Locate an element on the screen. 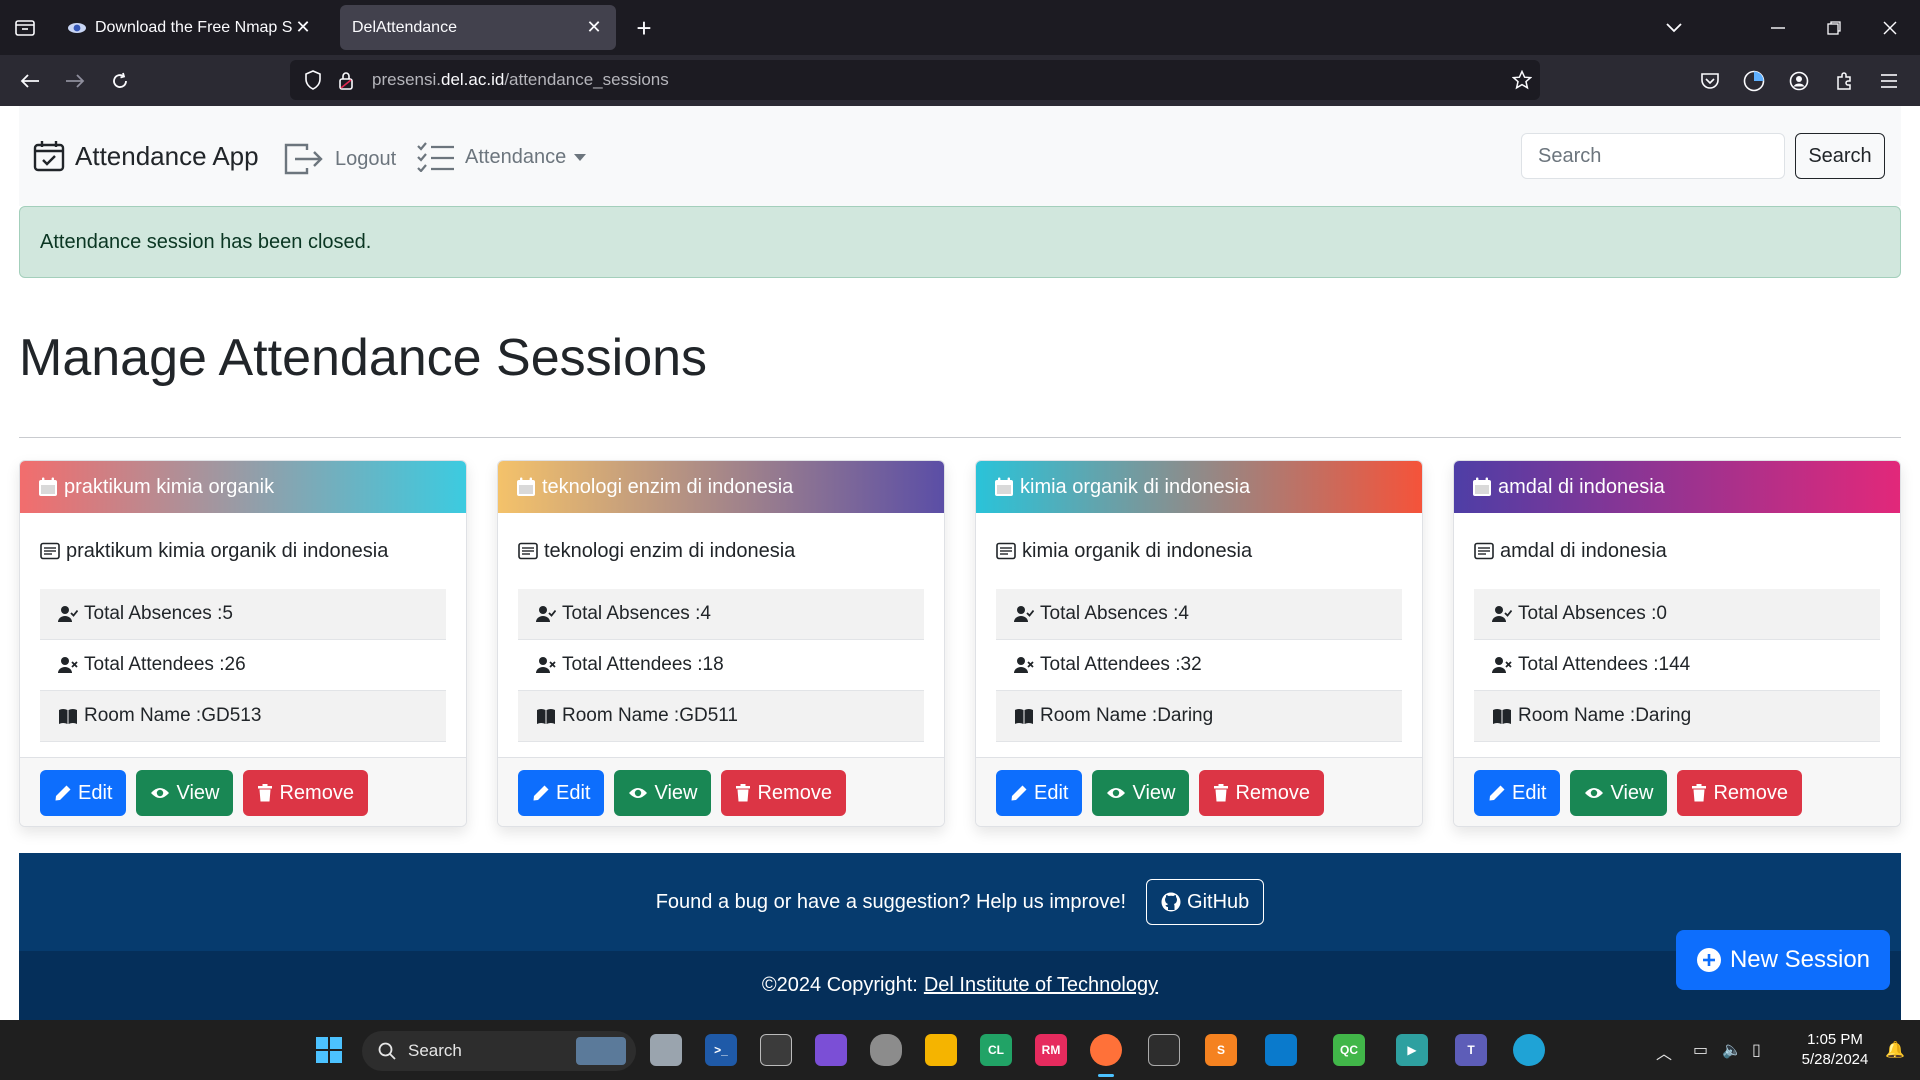 Image resolution: width=1920 pixels, height=1080 pixels. tray-chevron-up-icon: ︿ is located at coordinates (1664, 1052).